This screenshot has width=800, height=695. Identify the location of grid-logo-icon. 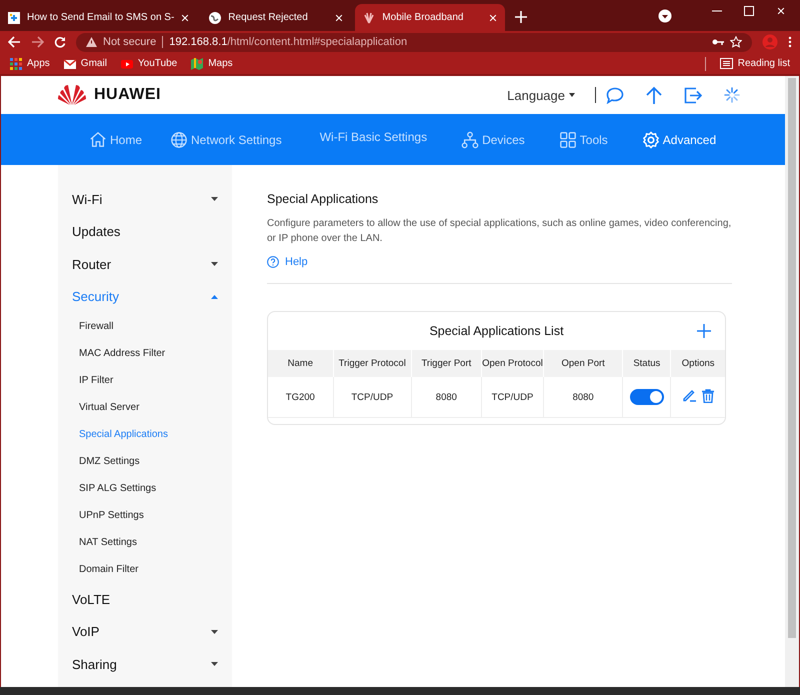
(14, 17).